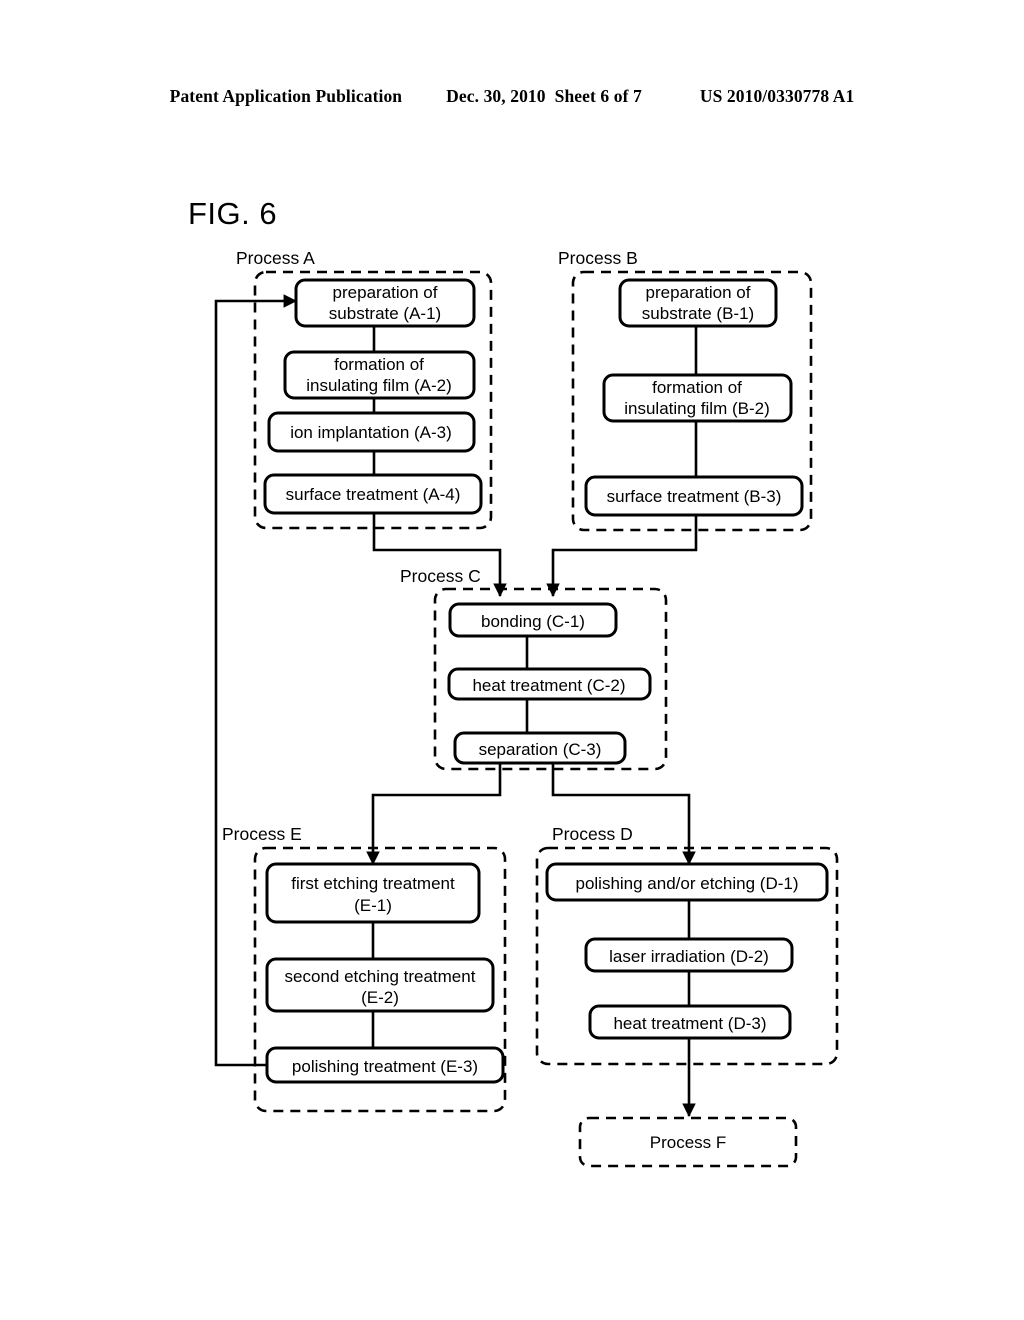 The width and height of the screenshot is (1024, 1320). I want to click on node-c3-label: separation (C-3), so click(540, 749).